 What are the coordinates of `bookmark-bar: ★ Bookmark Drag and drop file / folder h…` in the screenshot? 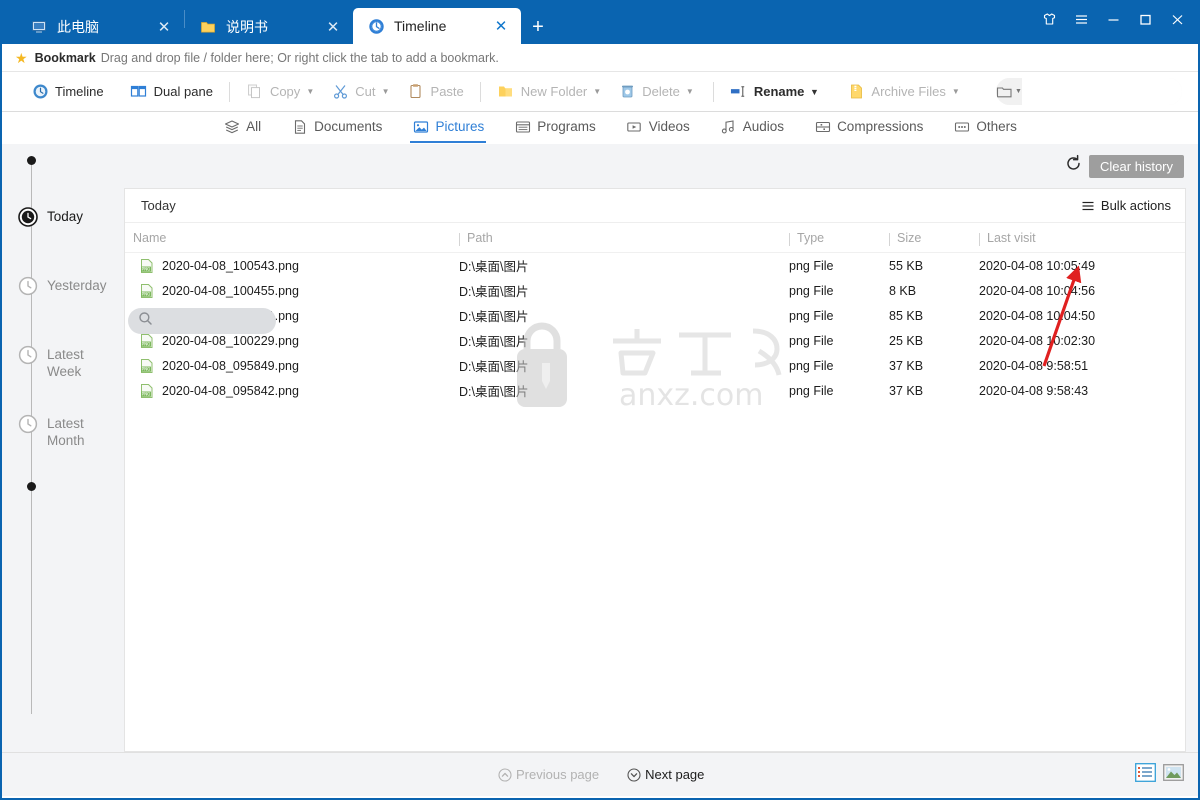 It's located at (600, 58).